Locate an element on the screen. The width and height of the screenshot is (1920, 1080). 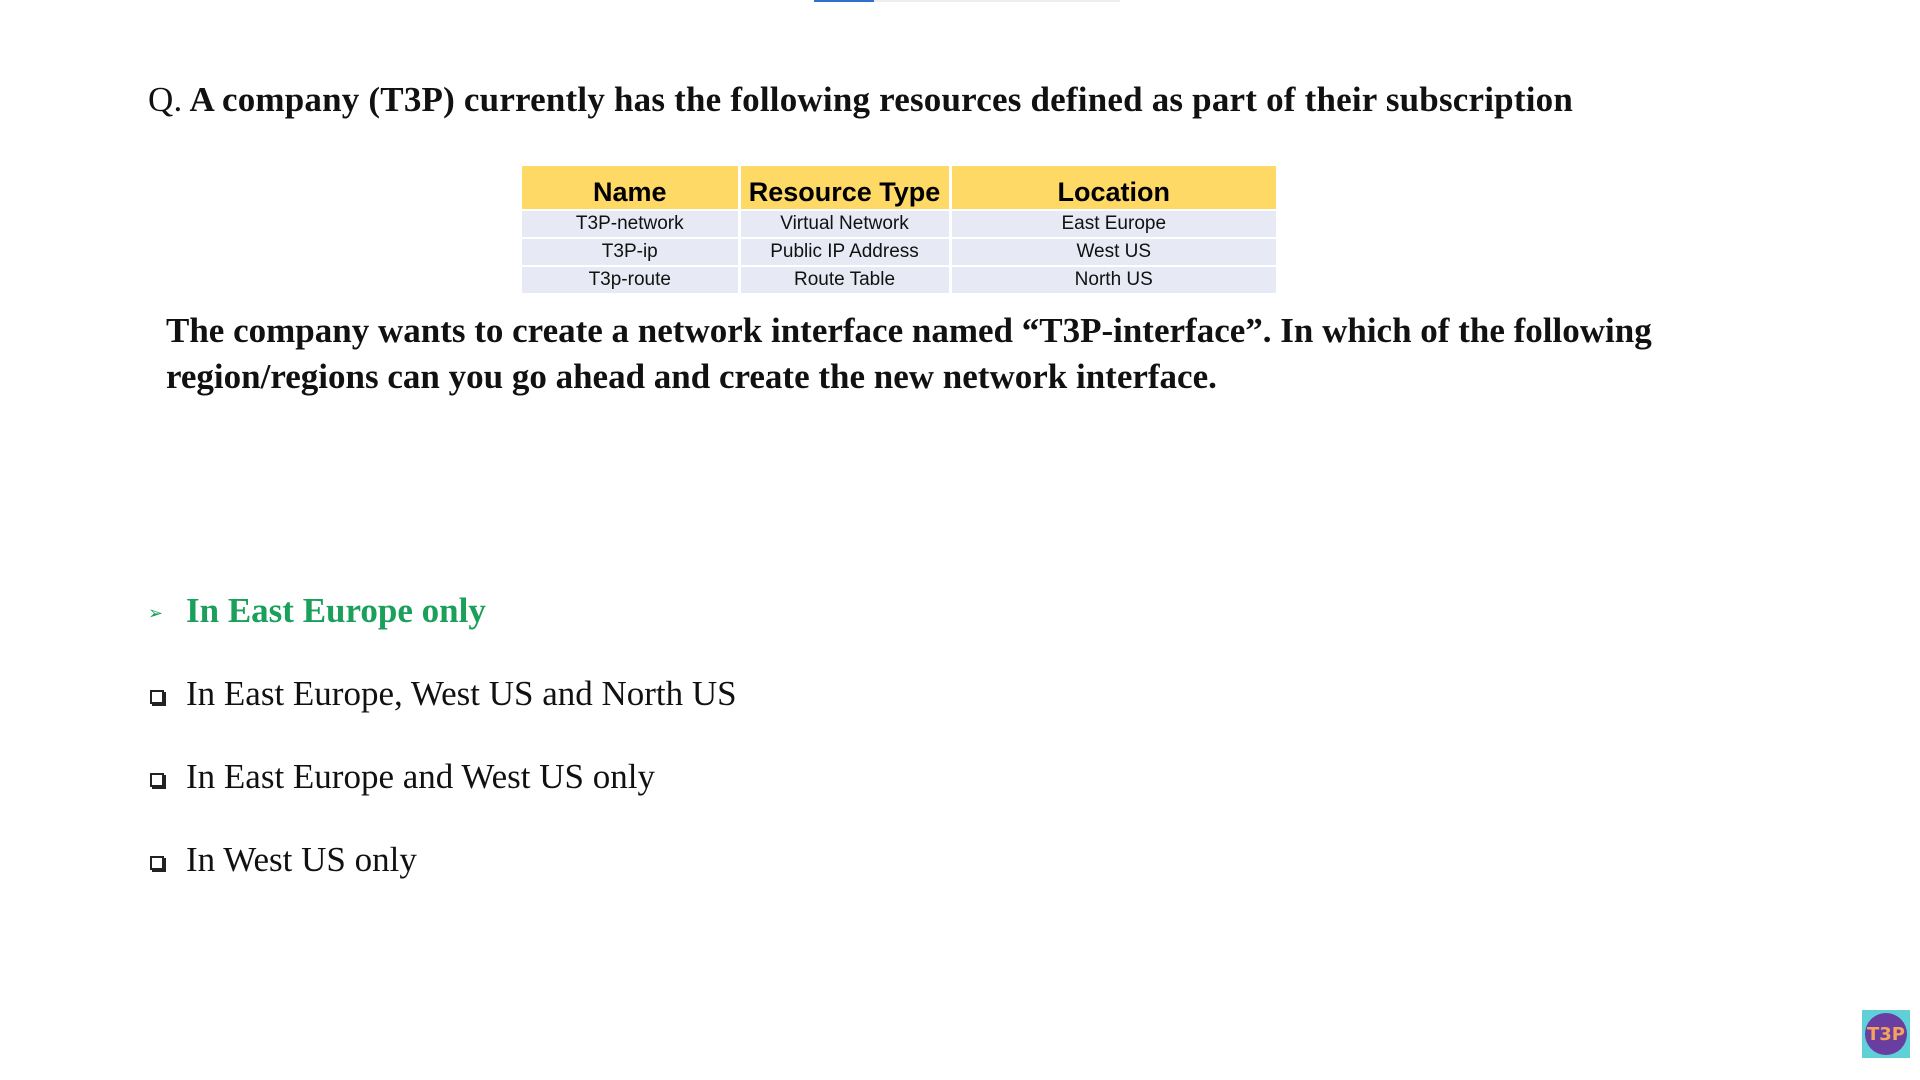
logo-badge: T3P is located at coordinates (1886, 1034).